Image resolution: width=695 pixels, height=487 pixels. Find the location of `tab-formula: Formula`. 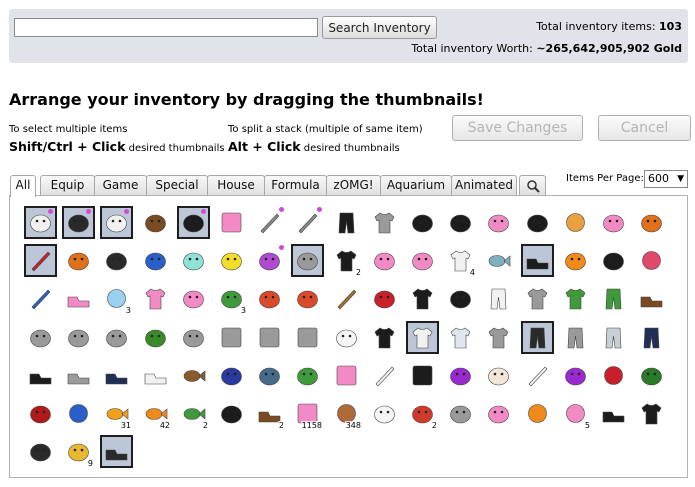

tab-formula: Formula is located at coordinates (295, 185).